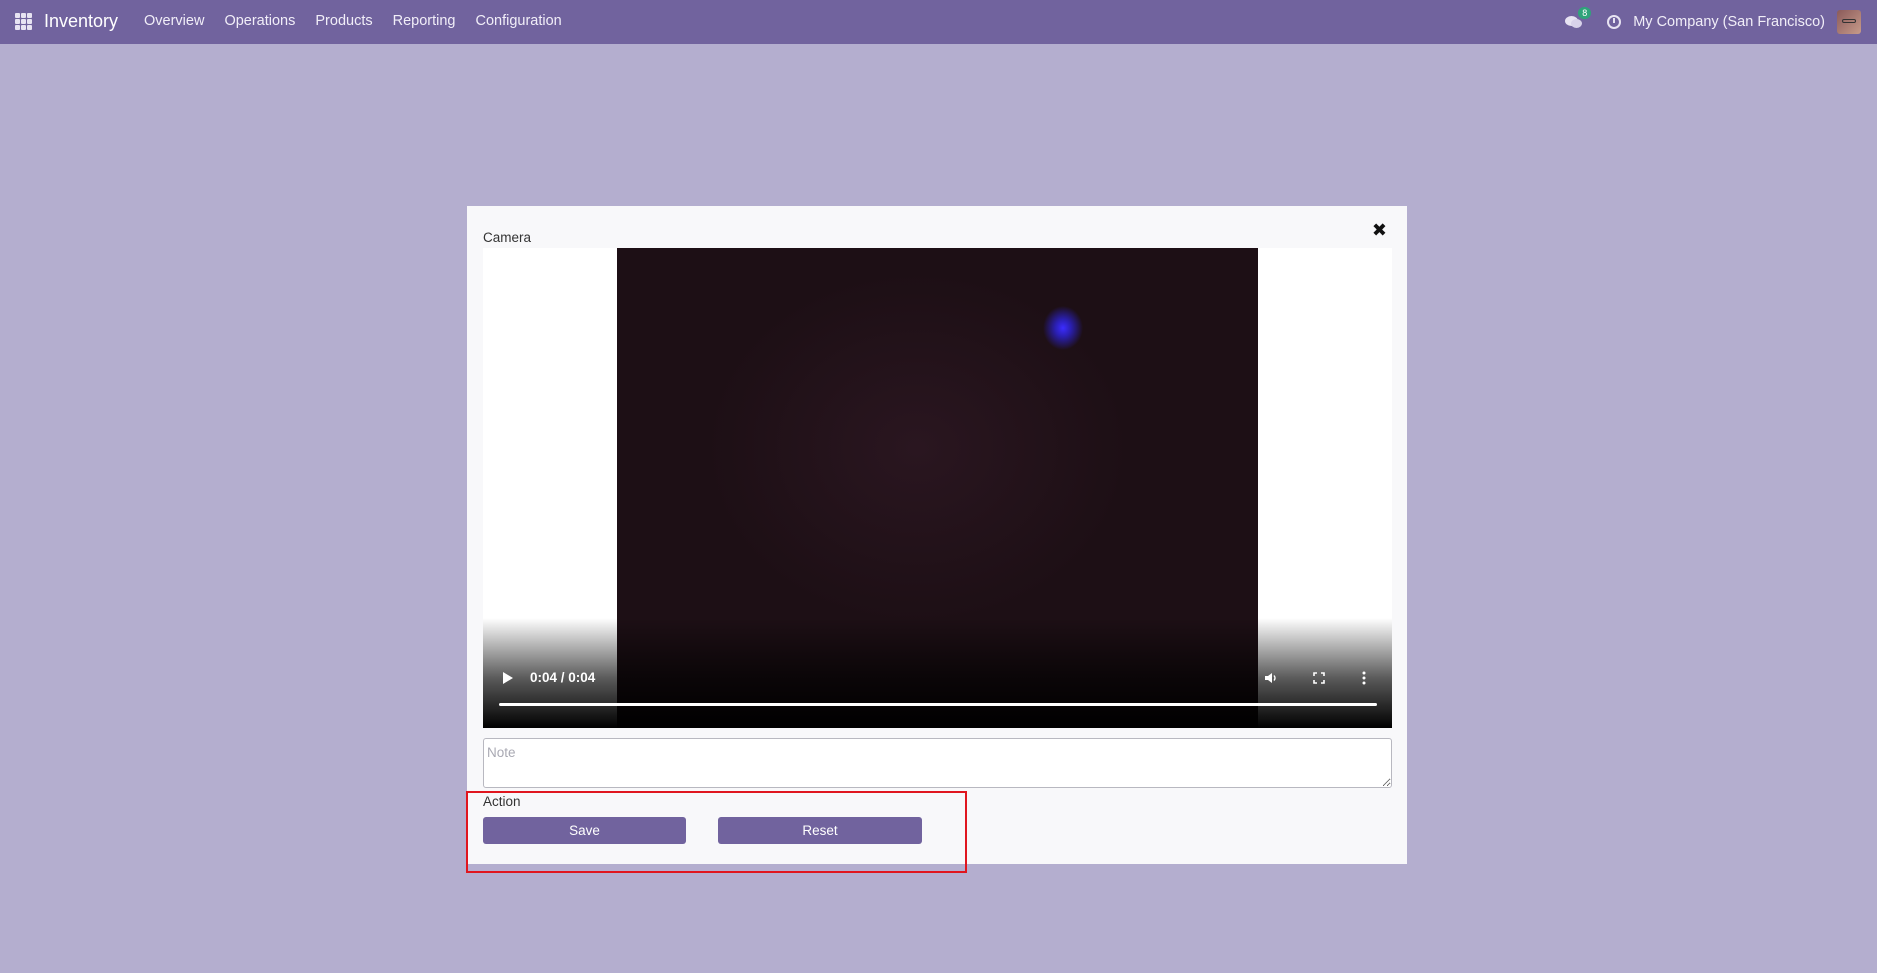 The height and width of the screenshot is (973, 1877). I want to click on menu-item-operations: Operations, so click(259, 21).